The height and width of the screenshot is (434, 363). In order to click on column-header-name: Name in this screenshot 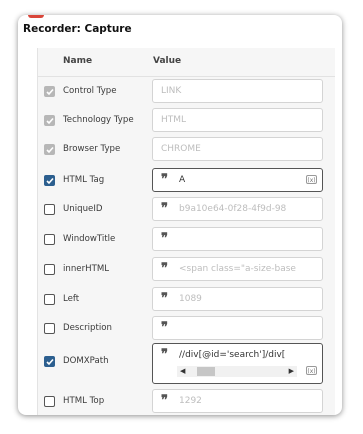, I will do `click(78, 61)`.